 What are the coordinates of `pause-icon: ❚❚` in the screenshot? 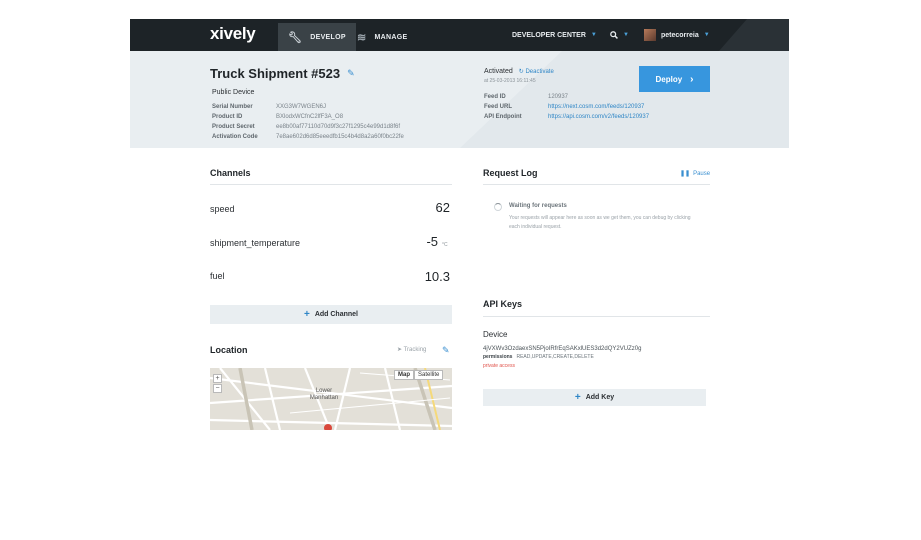 It's located at (685, 174).